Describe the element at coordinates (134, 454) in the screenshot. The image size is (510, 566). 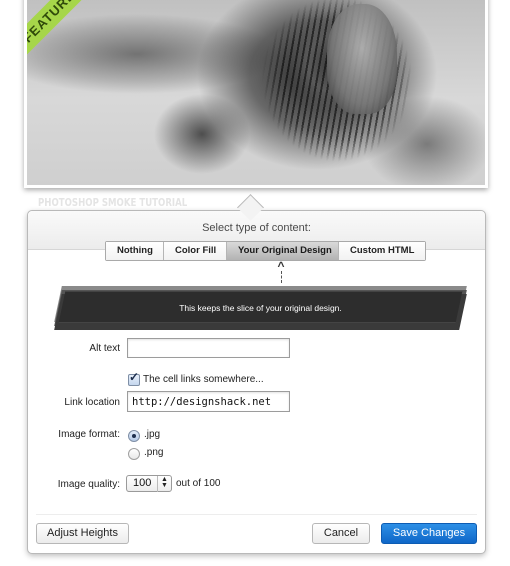
I see `radio-png` at that location.